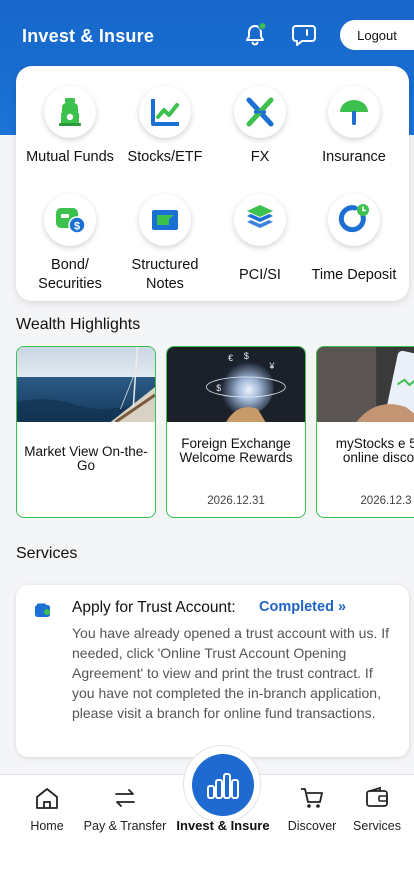  What do you see at coordinates (70, 274) in the screenshot?
I see `product-label: Bond/ Securities` at bounding box center [70, 274].